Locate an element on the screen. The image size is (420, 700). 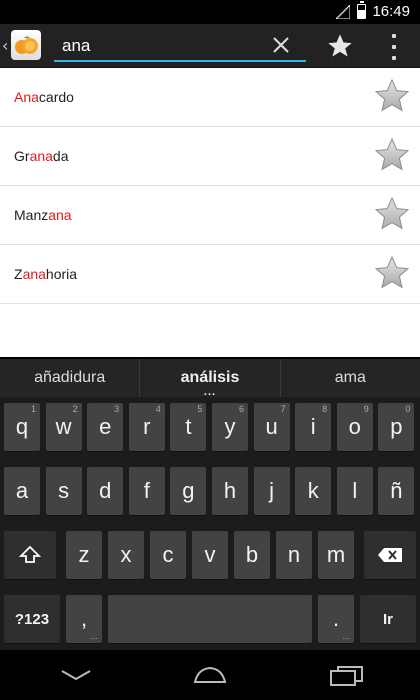
key-hint: 2 is located at coordinates (75, 409).